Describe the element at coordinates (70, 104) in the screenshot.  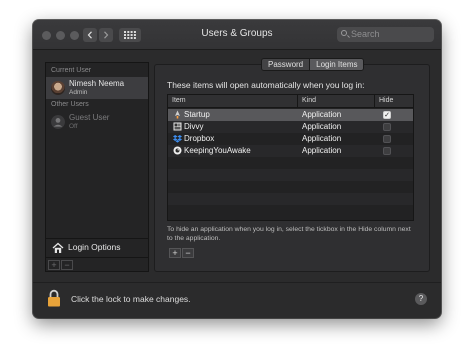
I see `other-users-heading: Other Users` at that location.